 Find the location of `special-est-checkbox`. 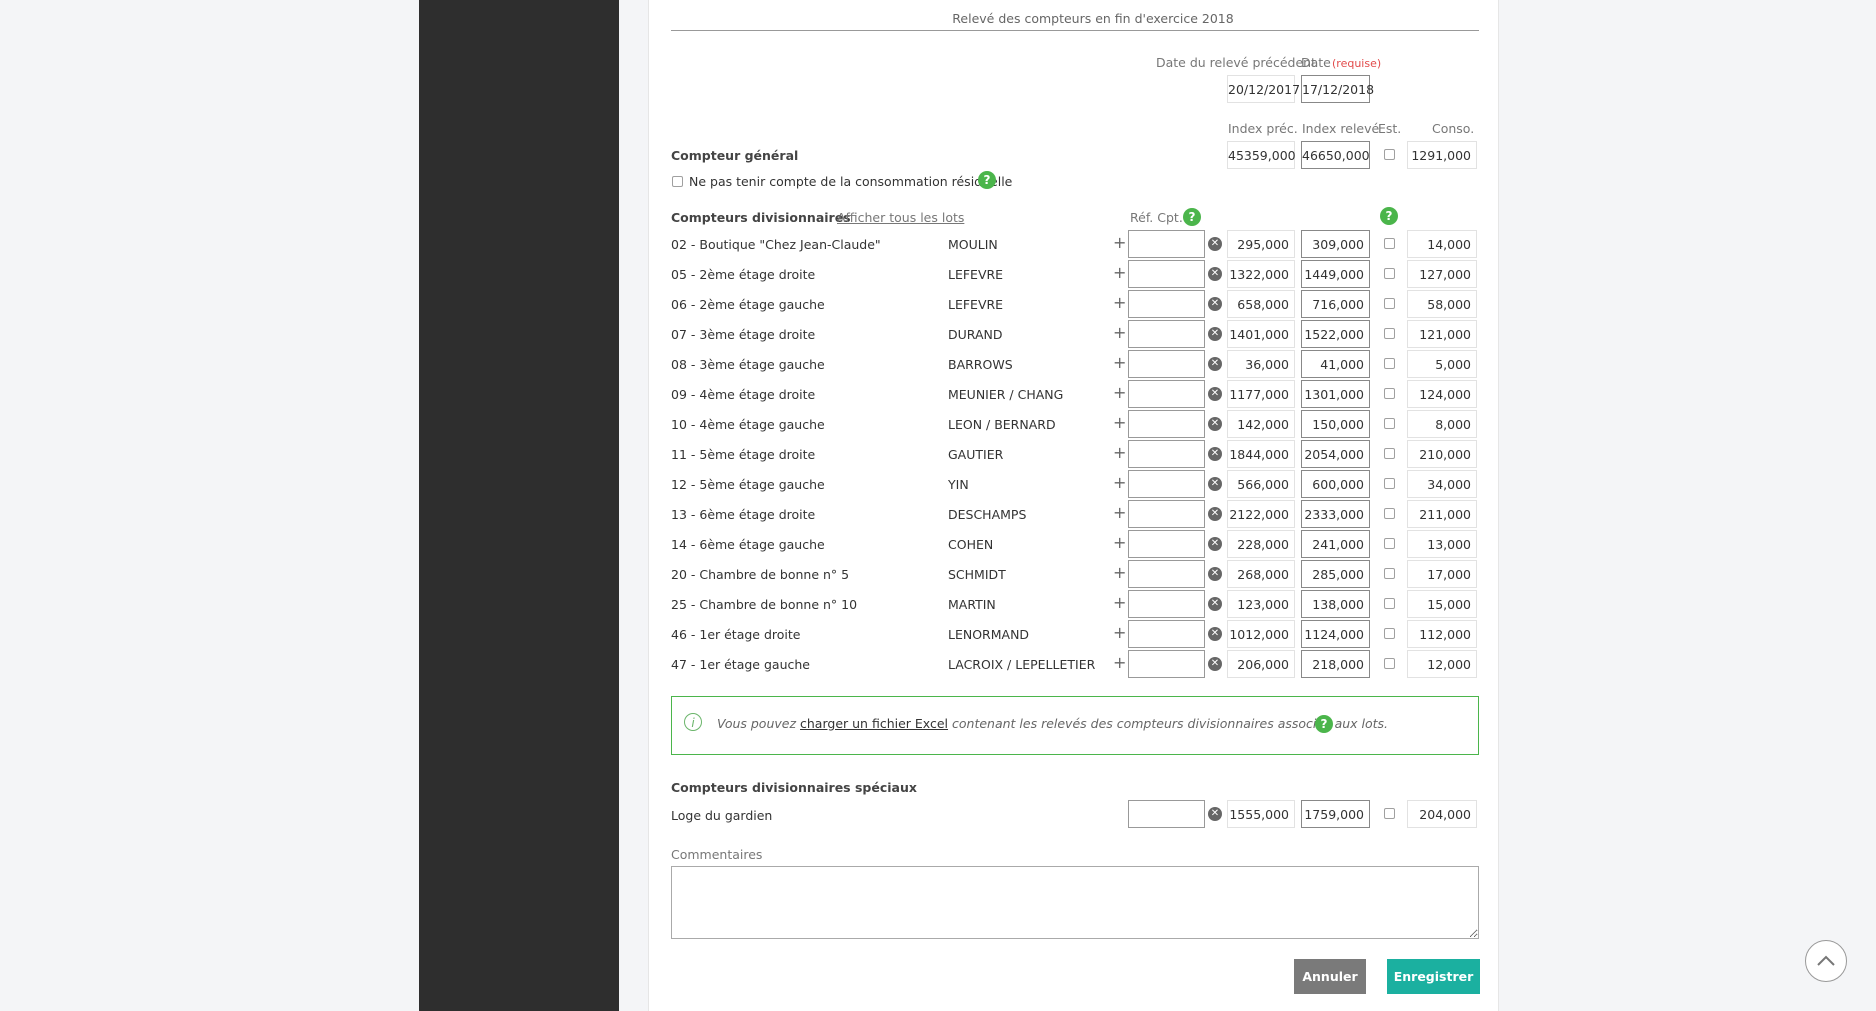

special-est-checkbox is located at coordinates (1389, 813).